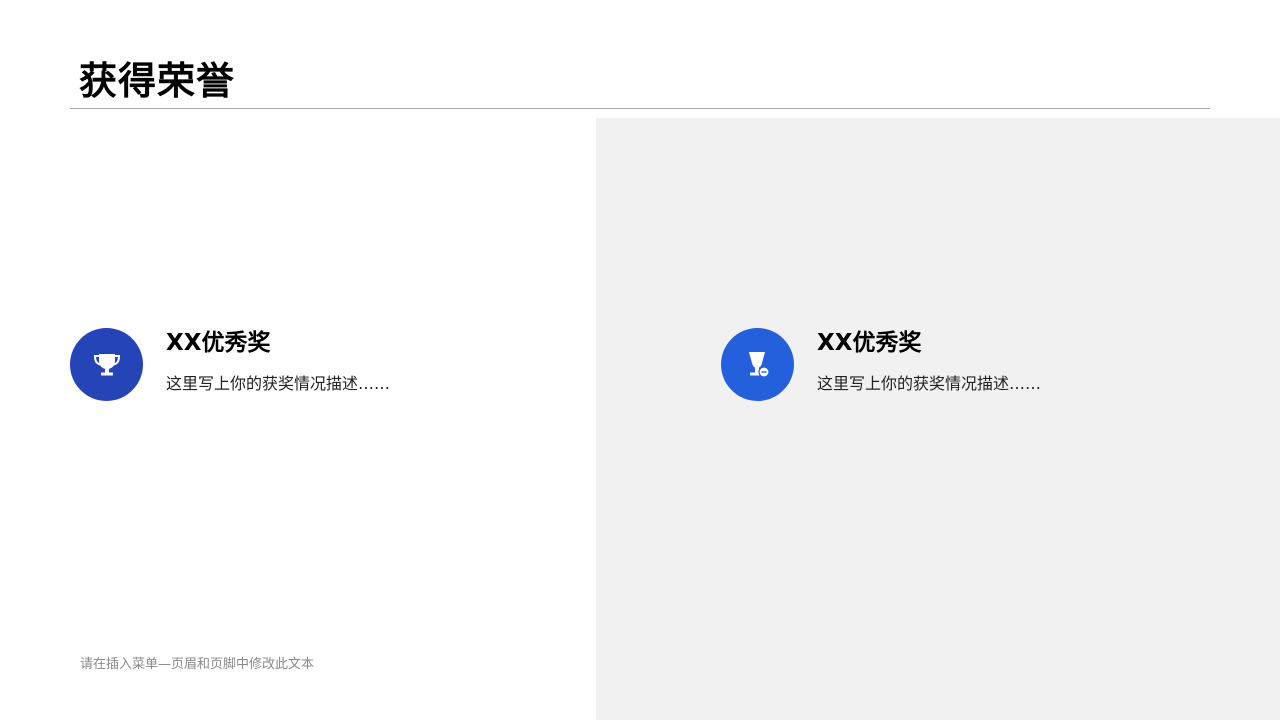 The image size is (1280, 720). Describe the element at coordinates (640, 108) in the screenshot. I see `title-divider` at that location.